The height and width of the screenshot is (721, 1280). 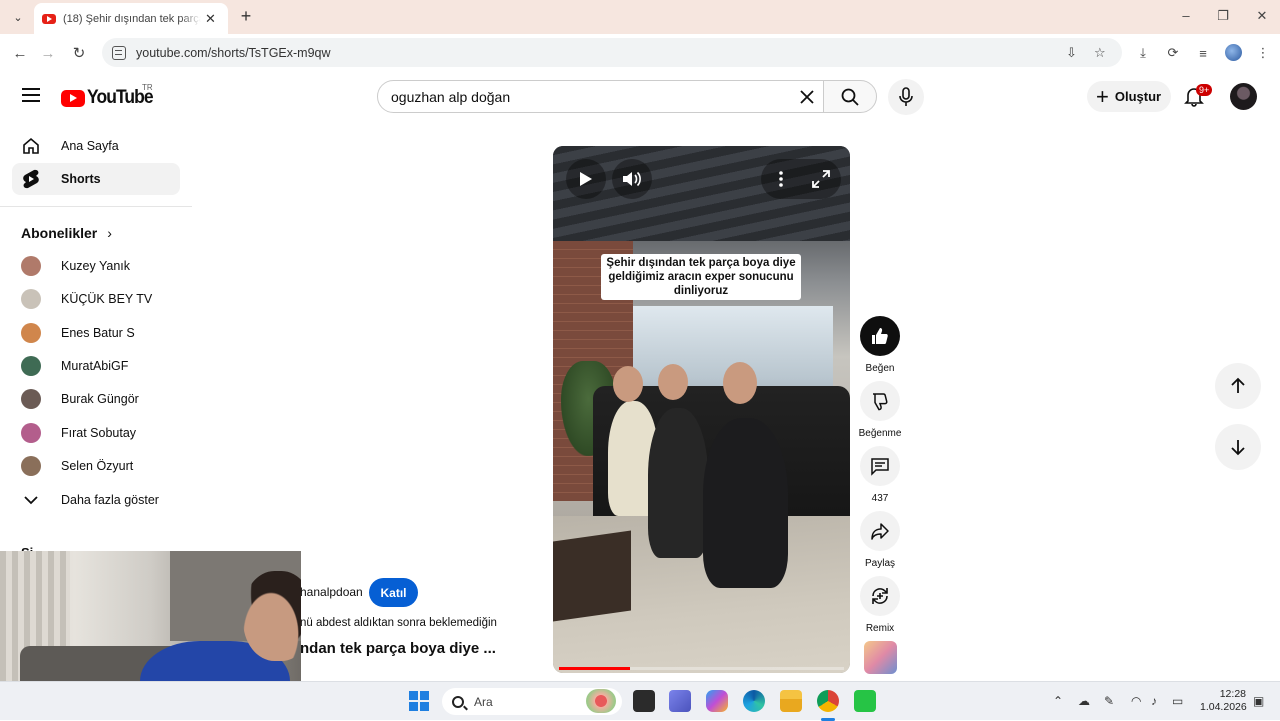 What do you see at coordinates (96, 433) in the screenshot?
I see `subscription-item: Fırat Sobutay` at bounding box center [96, 433].